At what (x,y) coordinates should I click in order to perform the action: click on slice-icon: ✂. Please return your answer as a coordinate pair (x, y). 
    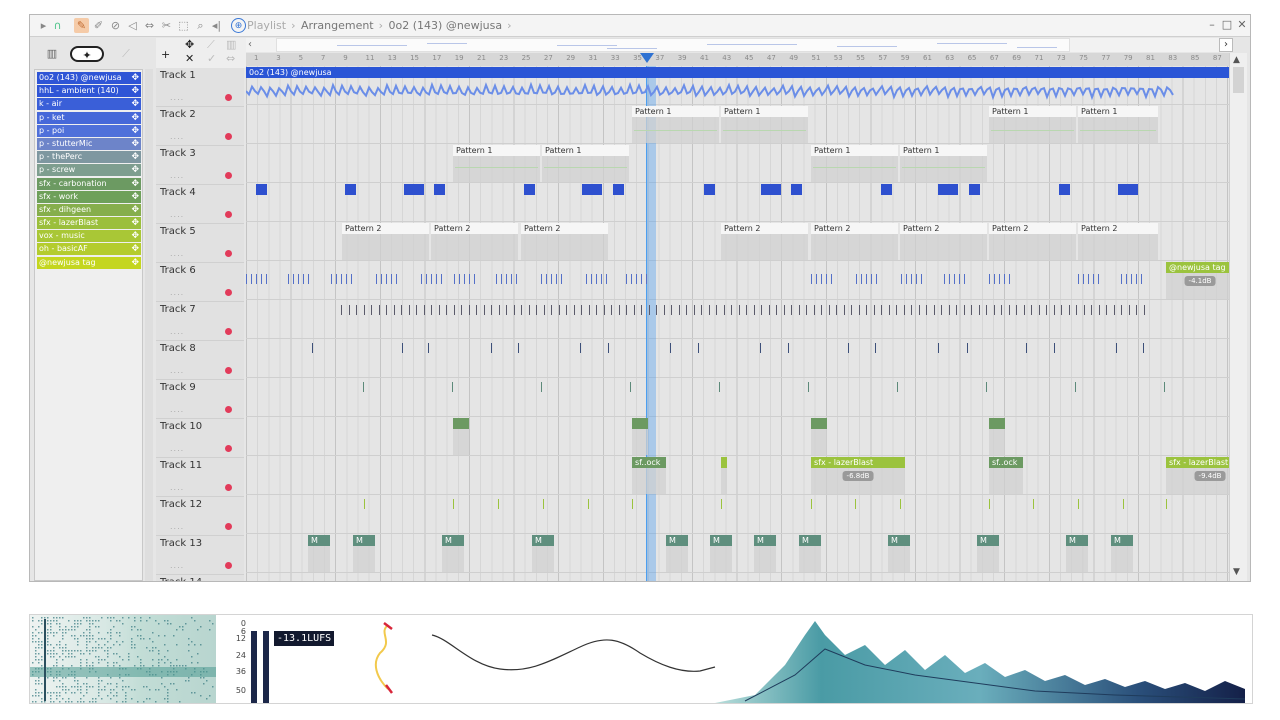
    Looking at the image, I should click on (166, 25).